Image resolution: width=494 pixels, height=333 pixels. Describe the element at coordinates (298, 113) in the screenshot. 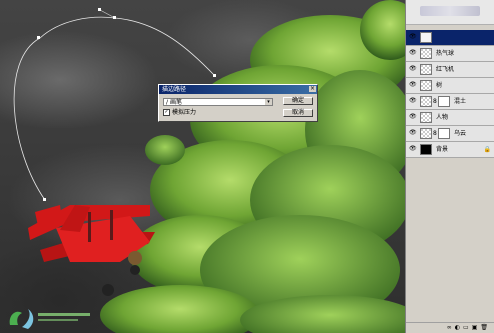

I see `cancel-button: 取消` at that location.